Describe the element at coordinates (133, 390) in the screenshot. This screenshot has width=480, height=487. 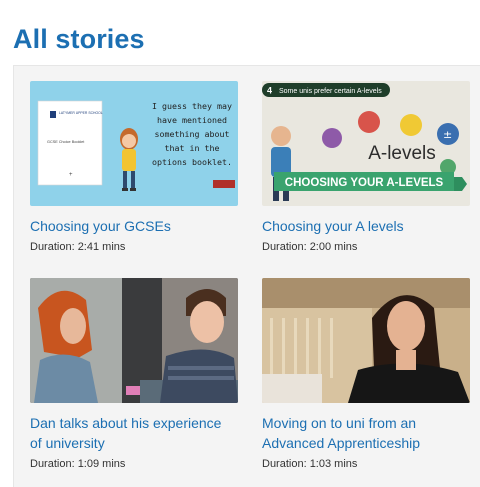
I see `laptop-image` at that location.